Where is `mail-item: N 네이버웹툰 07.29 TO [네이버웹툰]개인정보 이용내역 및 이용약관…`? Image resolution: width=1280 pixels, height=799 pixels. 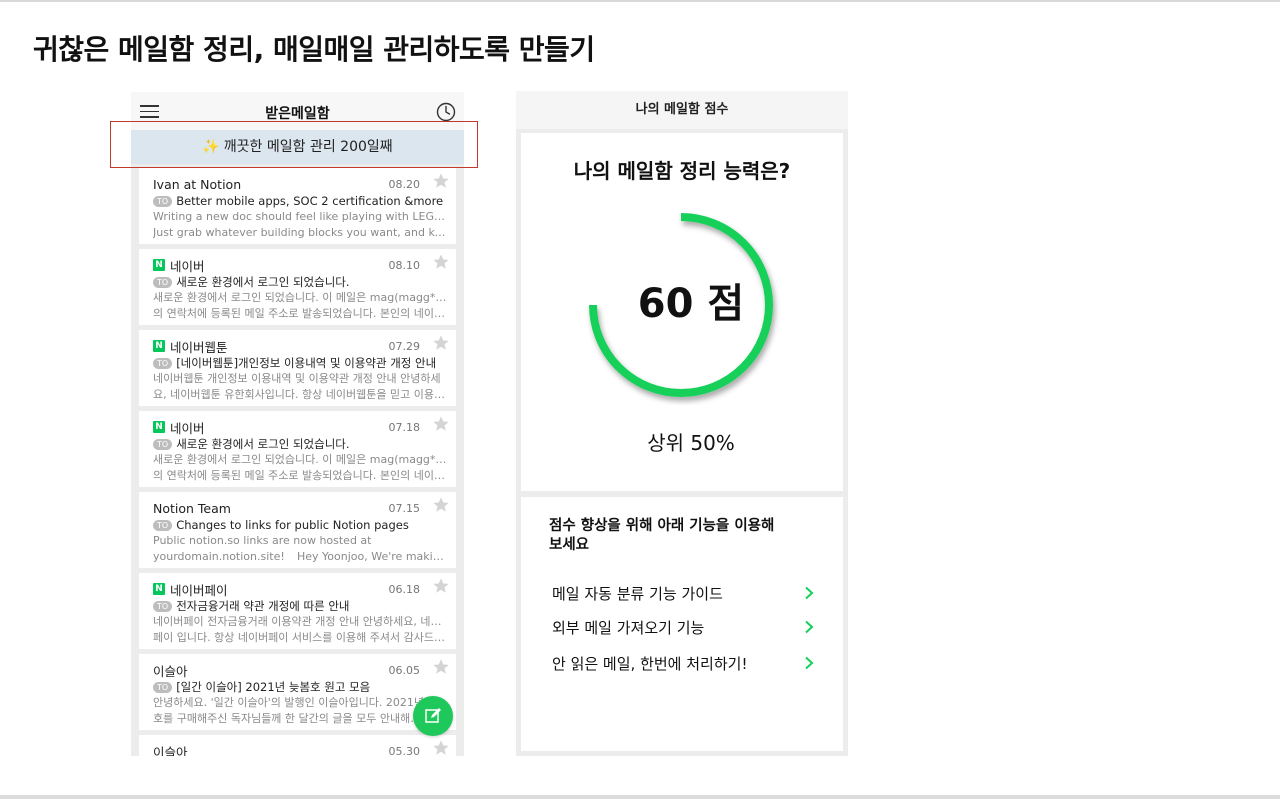
mail-item: N 네이버웹툰 07.29 TO [네이버웹툰]개인정보 이용내역 및 이용약관… is located at coordinates (297, 368).